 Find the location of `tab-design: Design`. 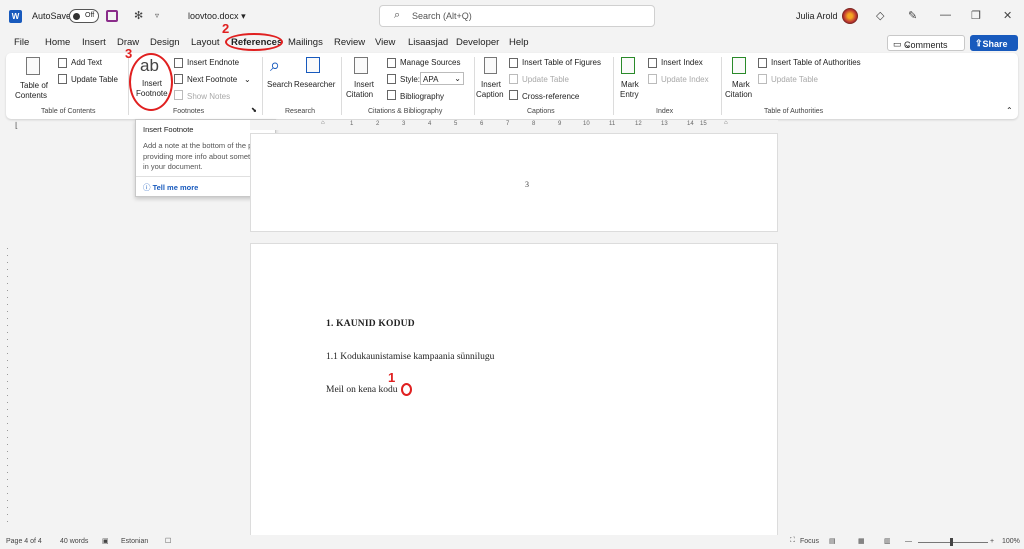

tab-design: Design is located at coordinates (165, 42).